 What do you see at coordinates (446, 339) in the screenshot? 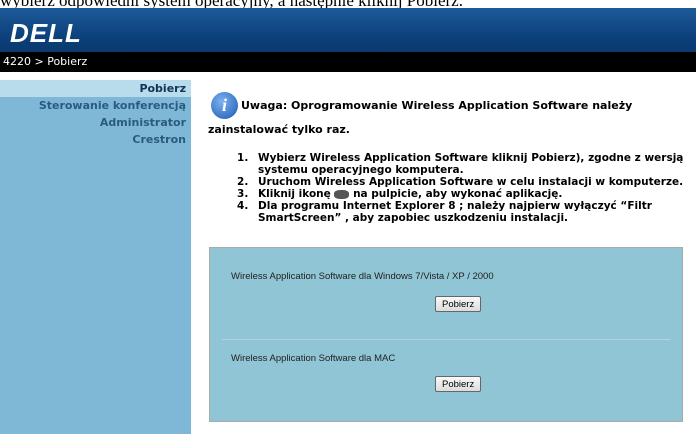
I see `divider` at bounding box center [446, 339].